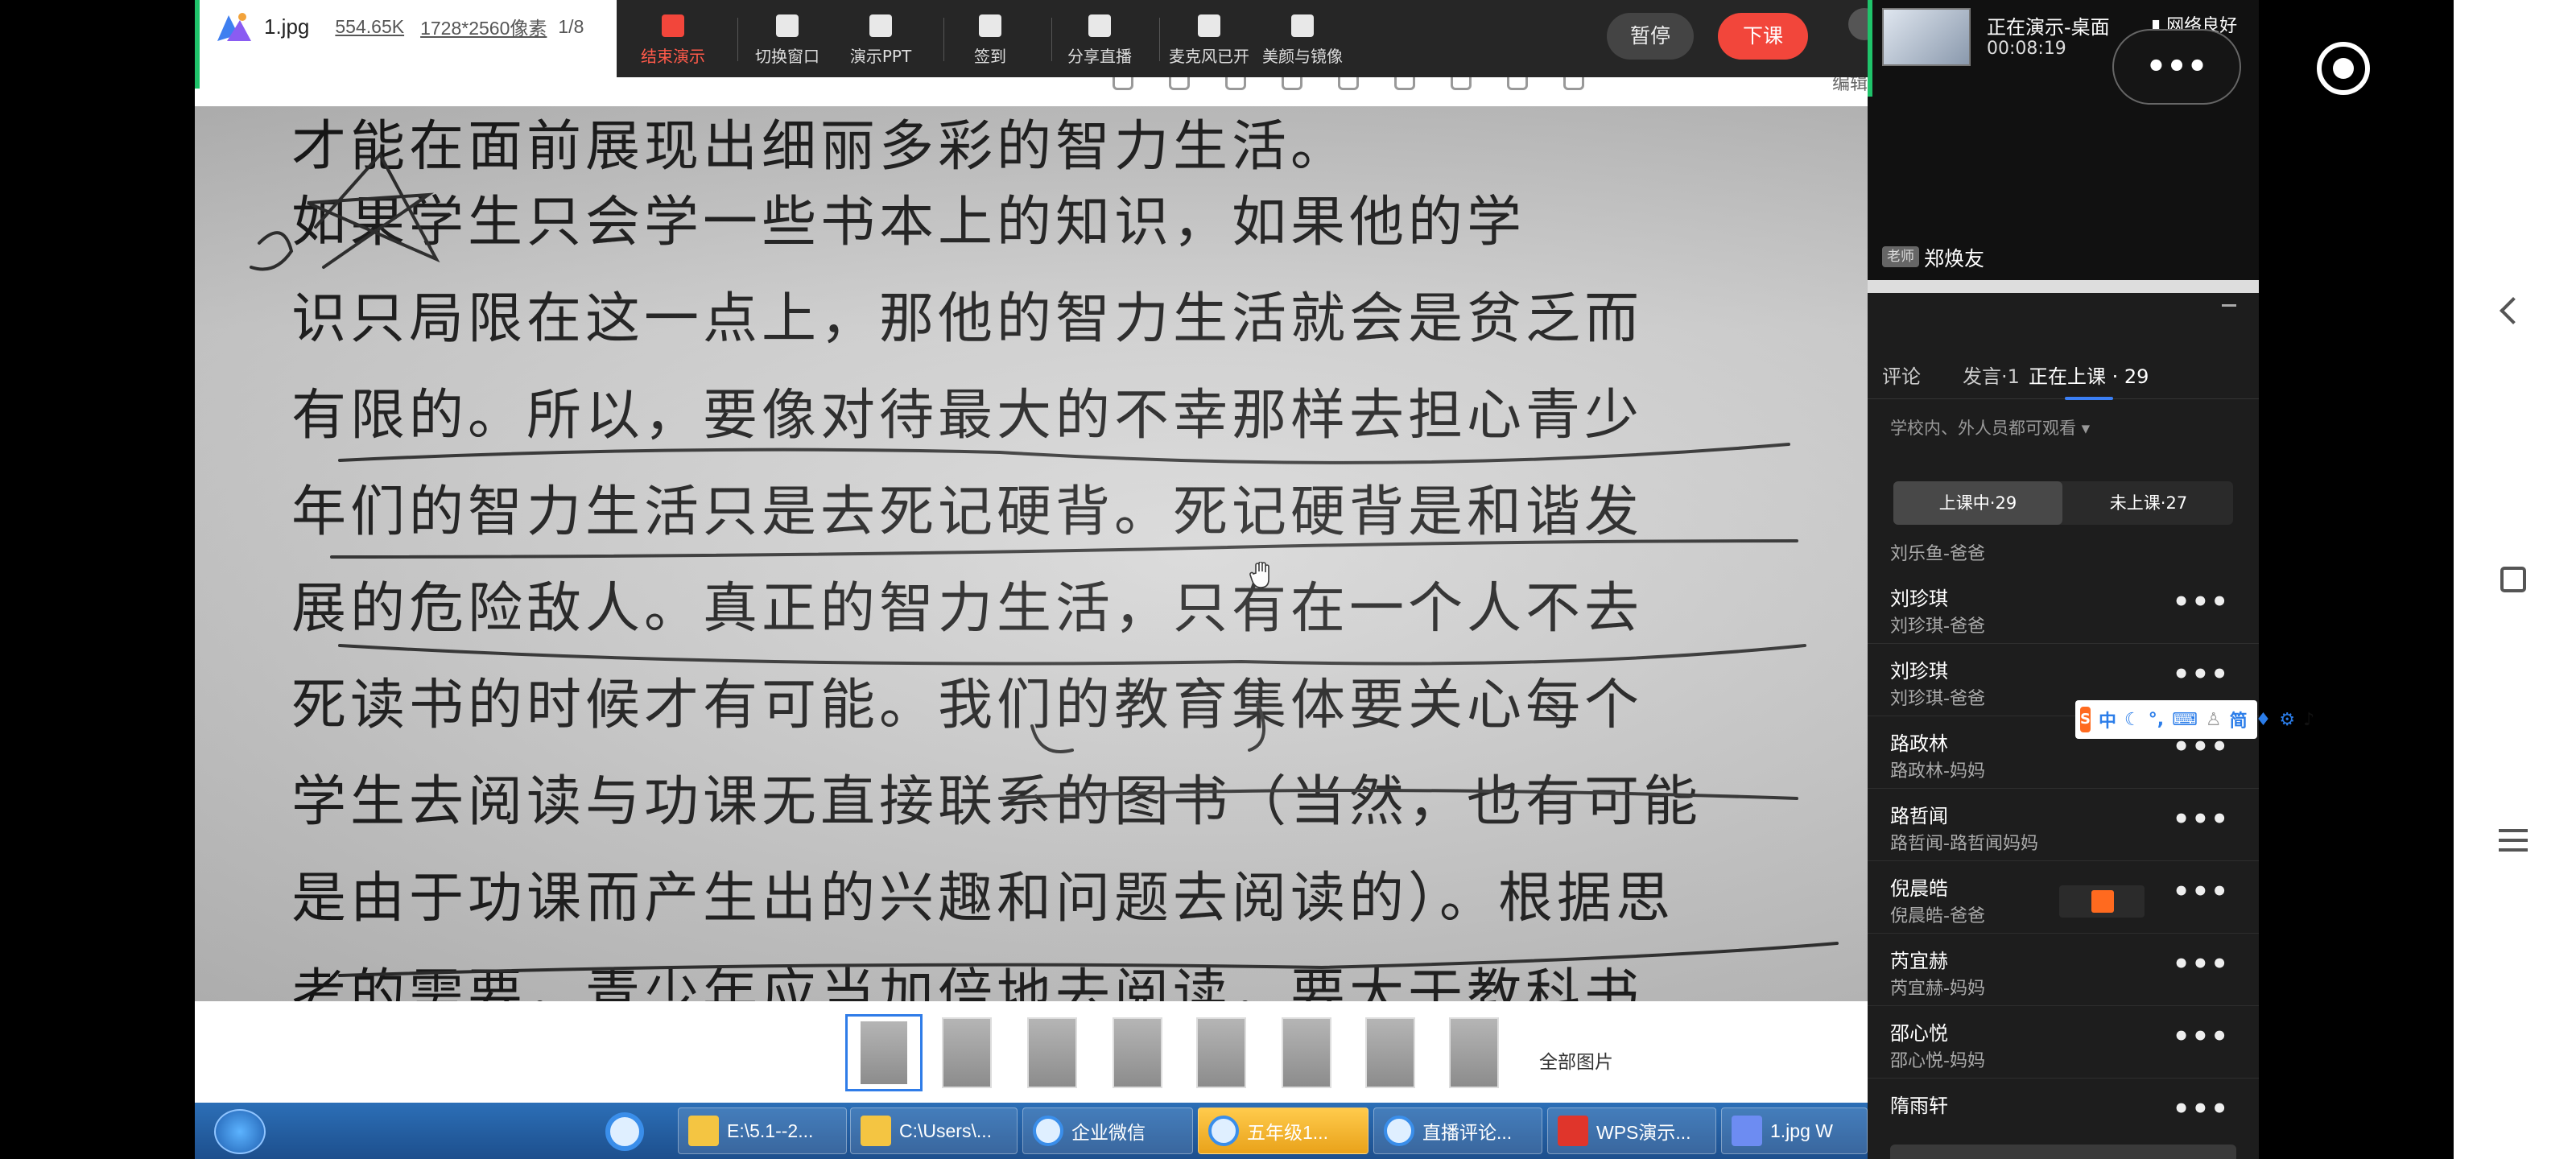 The height and width of the screenshot is (1159, 2576). What do you see at coordinates (571, 26) in the screenshot?
I see `page-counter: 1/8` at bounding box center [571, 26].